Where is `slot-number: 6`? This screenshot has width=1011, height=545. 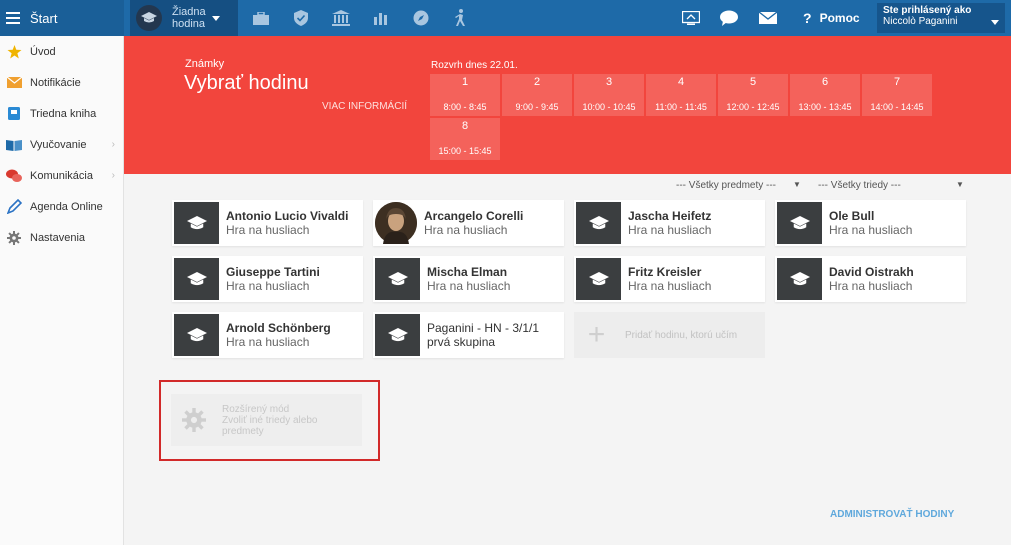 slot-number: 6 is located at coordinates (825, 82).